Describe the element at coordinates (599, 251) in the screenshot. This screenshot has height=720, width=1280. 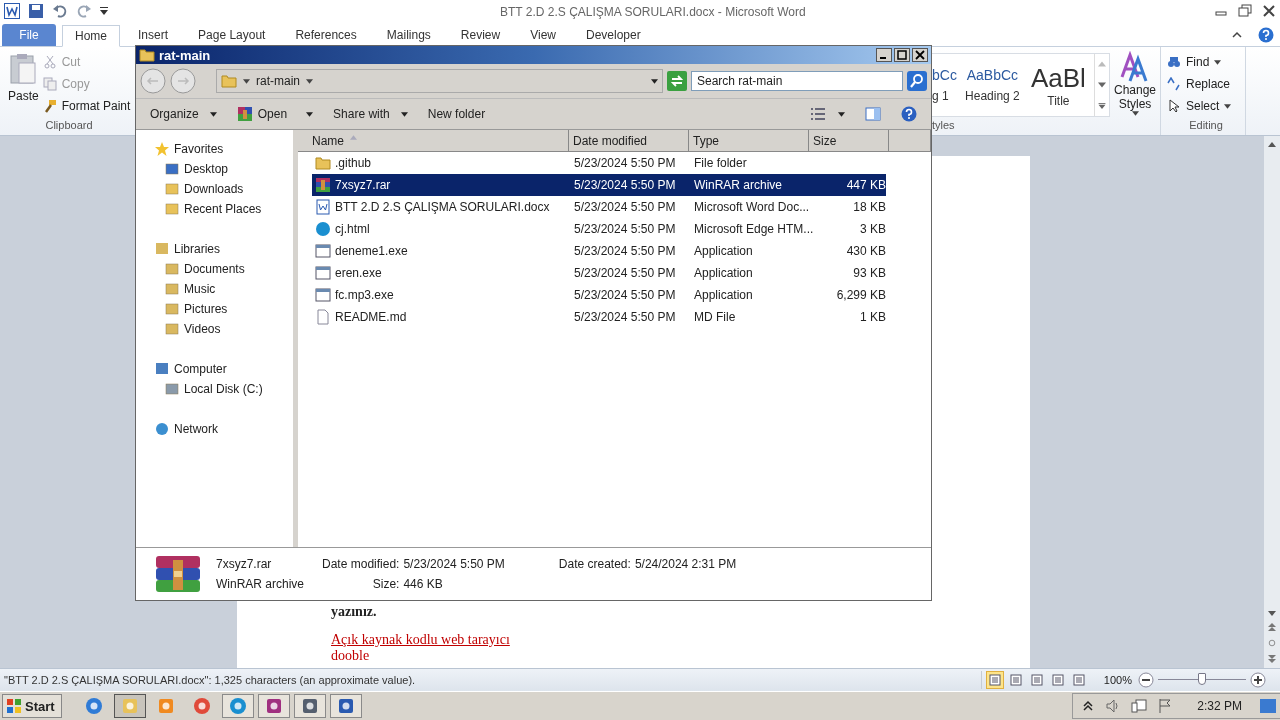
I see `file-row: deneme1.exe 5/23/2024 5:50 PM Application 430 KB` at that location.